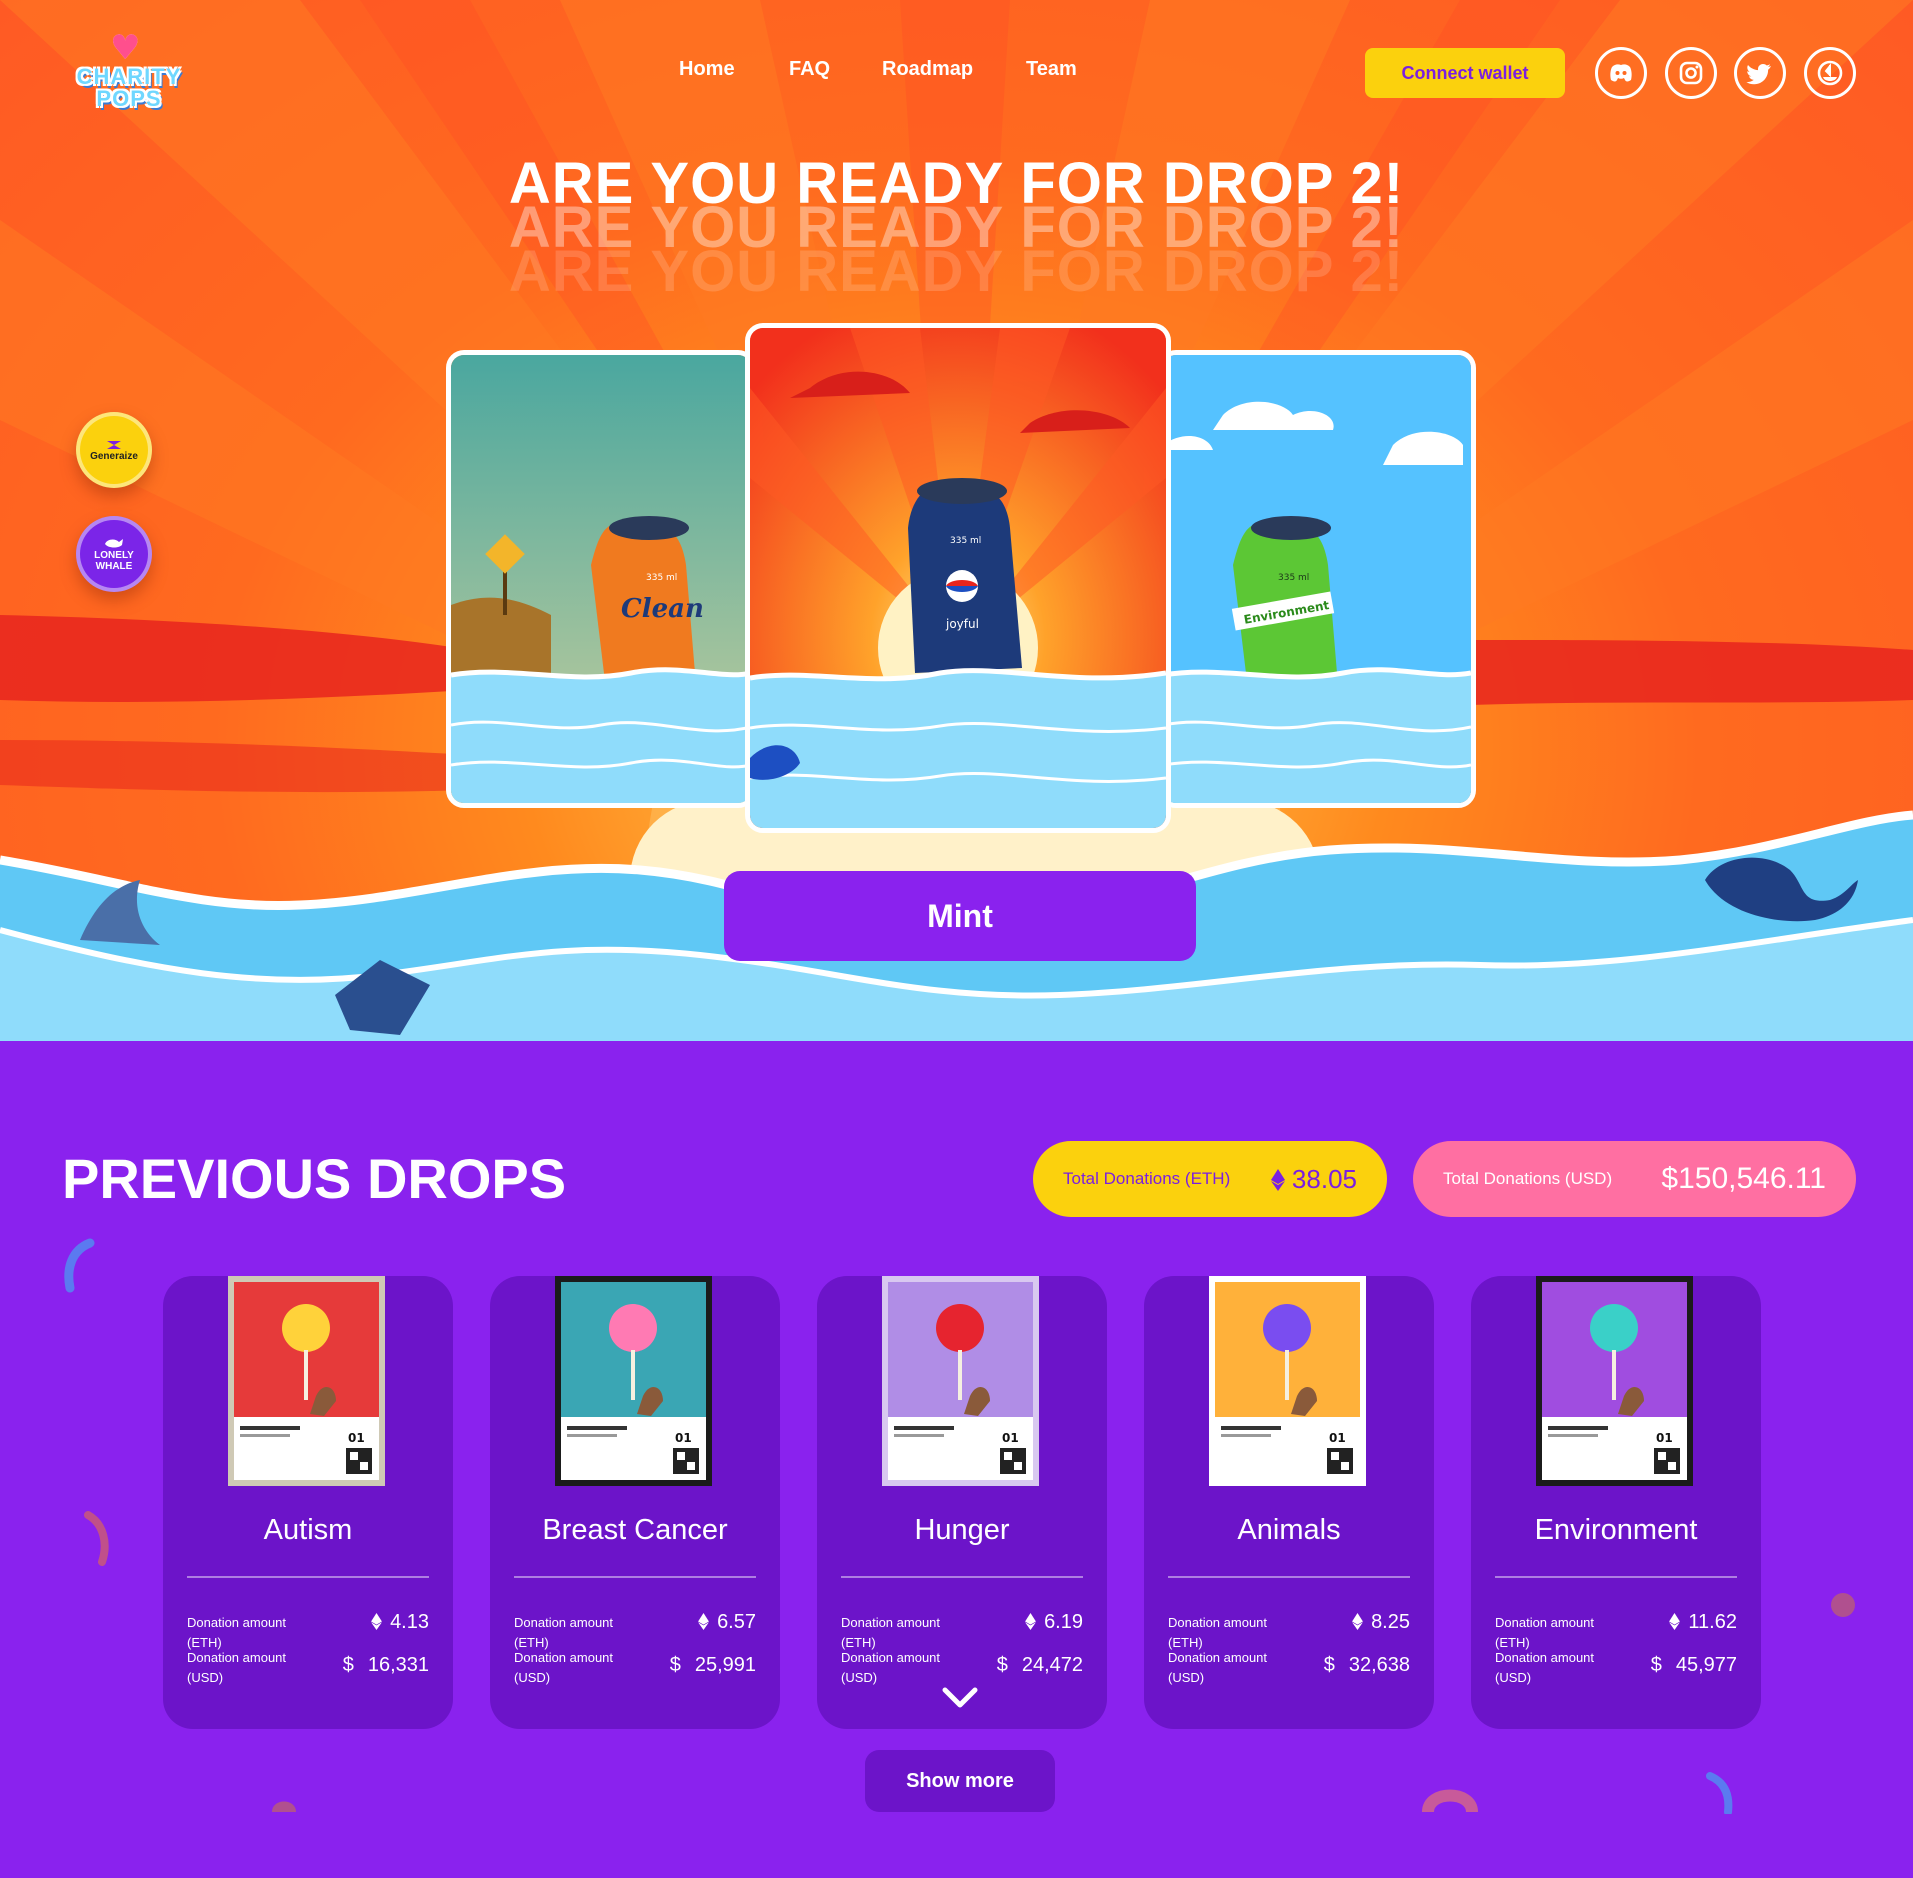 The image size is (1913, 1878). What do you see at coordinates (1465, 73) in the screenshot?
I see `connect-wallet-button: Connect wallet` at bounding box center [1465, 73].